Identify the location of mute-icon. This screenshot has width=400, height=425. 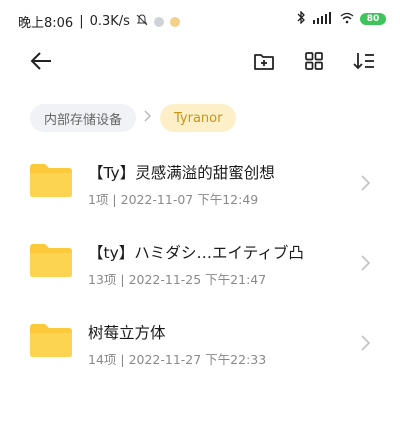
(142, 21).